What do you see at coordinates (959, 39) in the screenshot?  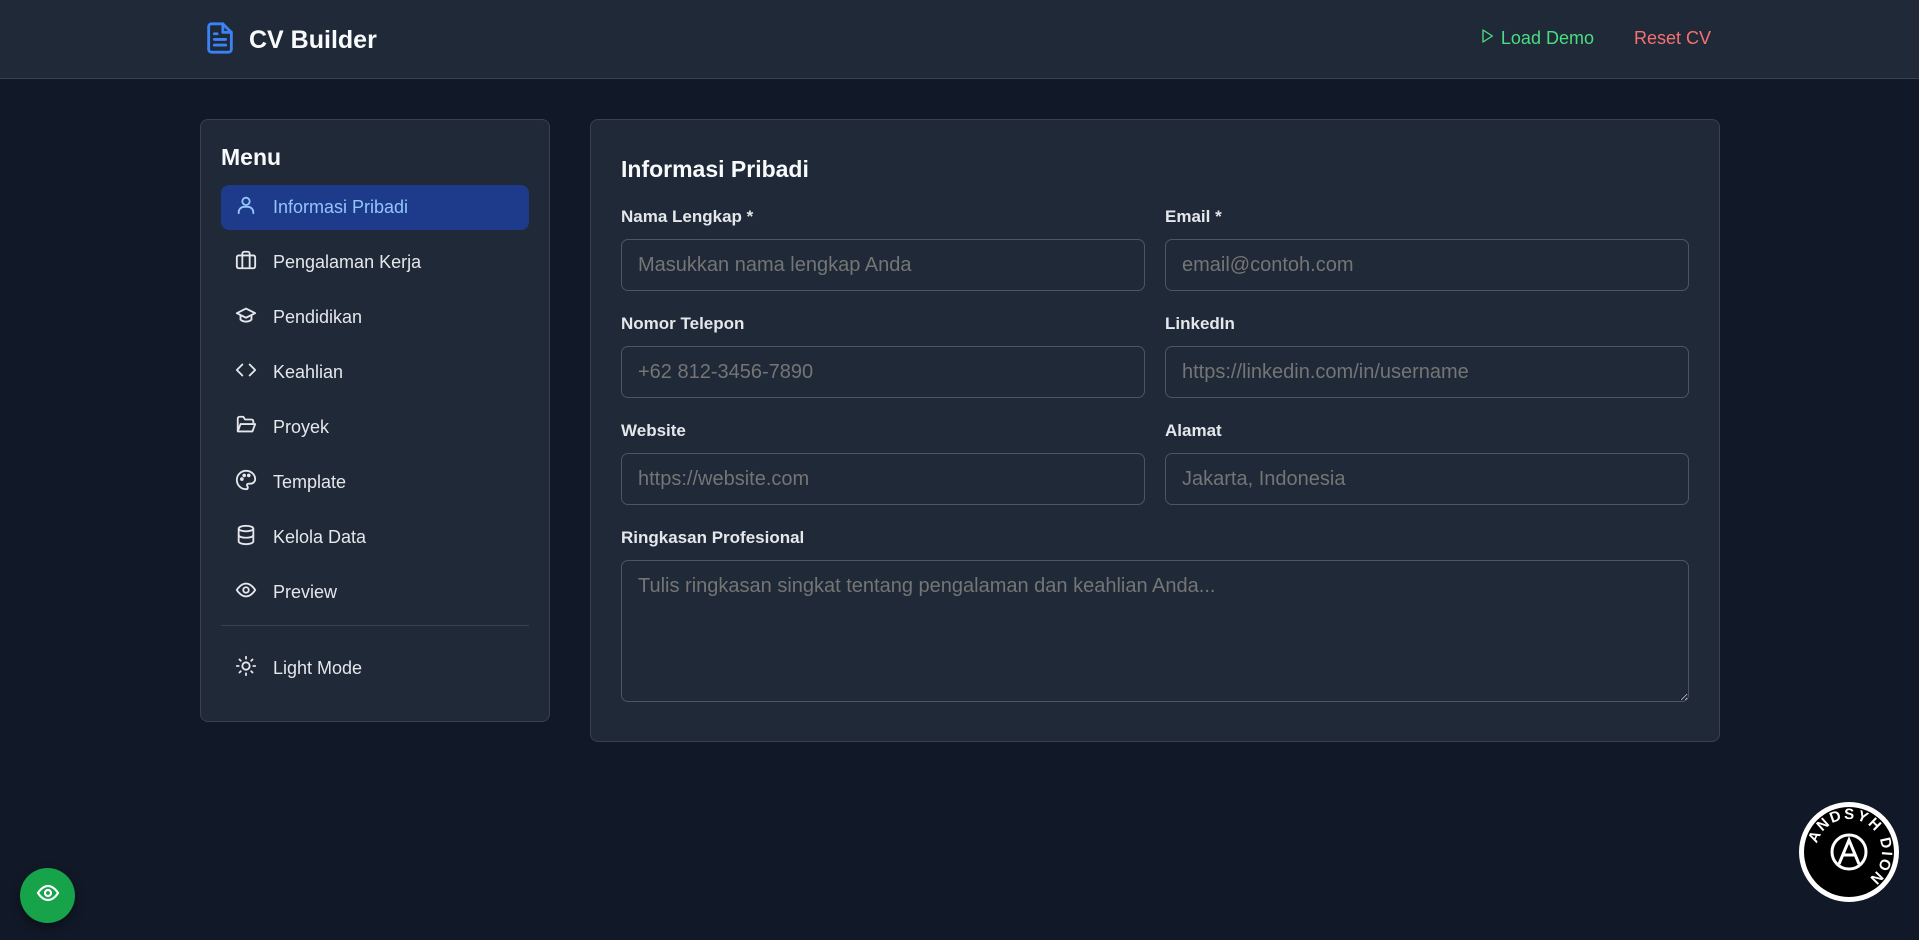 I see `top-bar: CV Builder Load Demo Reset CV` at bounding box center [959, 39].